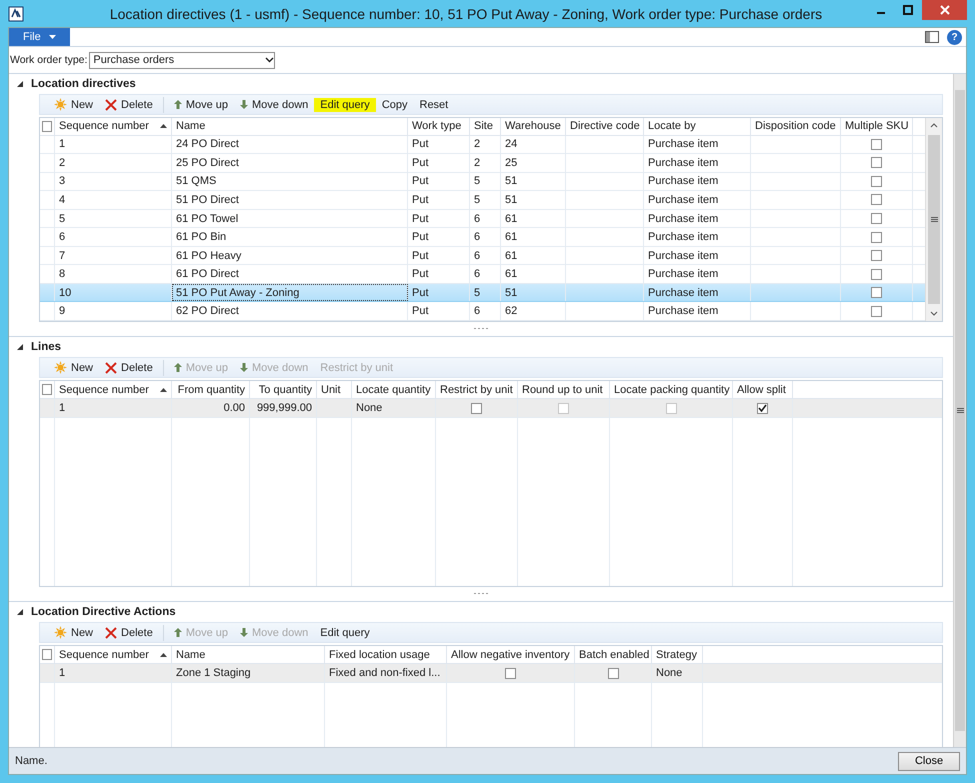 The image size is (975, 783). Describe the element at coordinates (386, 654) in the screenshot. I see `column-header: Fixed location usage` at that location.